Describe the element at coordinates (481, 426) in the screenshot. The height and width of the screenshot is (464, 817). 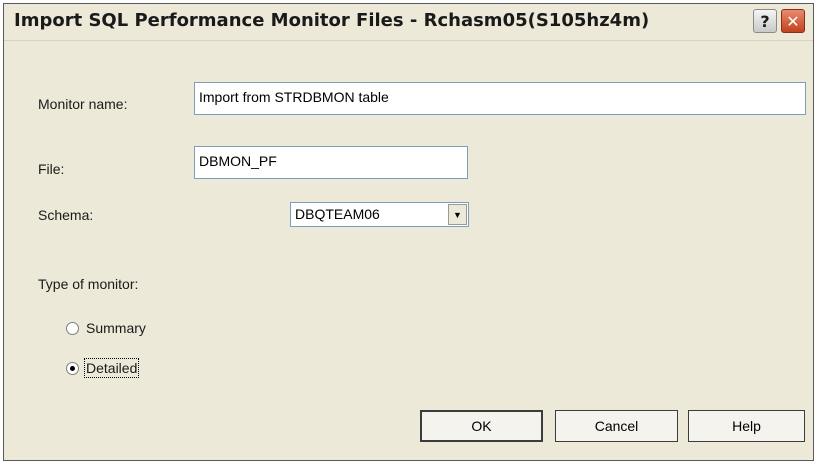
I see `ok-button: OK` at that location.